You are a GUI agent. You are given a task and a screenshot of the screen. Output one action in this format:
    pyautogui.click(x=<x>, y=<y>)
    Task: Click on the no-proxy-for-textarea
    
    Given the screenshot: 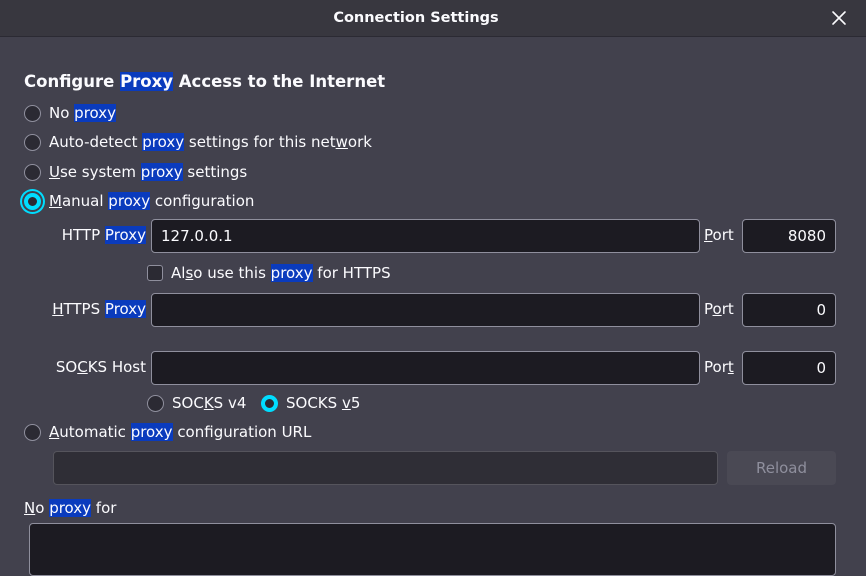 What is the action you would take?
    pyautogui.click(x=432, y=549)
    